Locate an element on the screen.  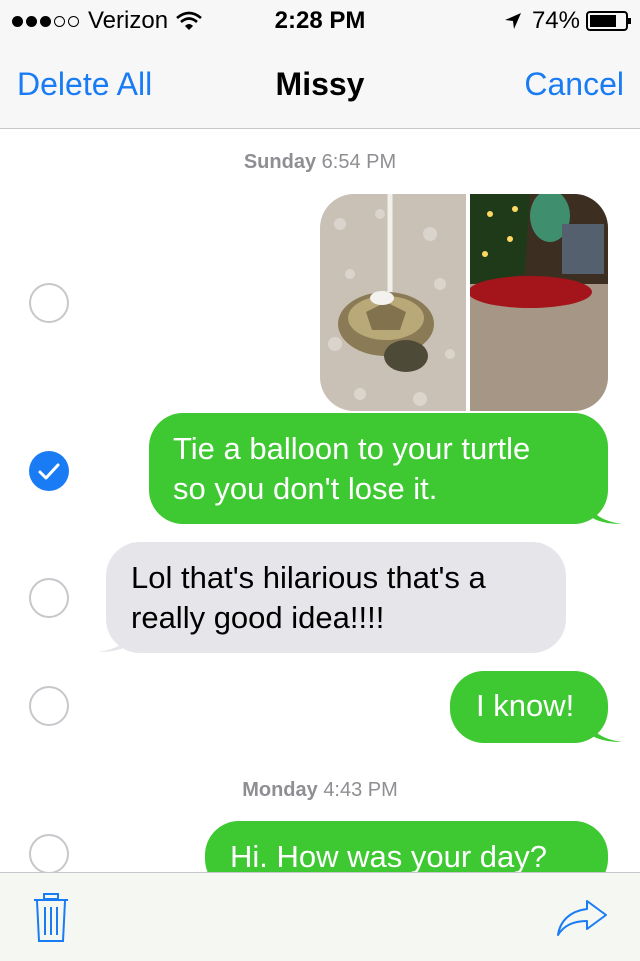
location-arrow-icon is located at coordinates (512, 21).